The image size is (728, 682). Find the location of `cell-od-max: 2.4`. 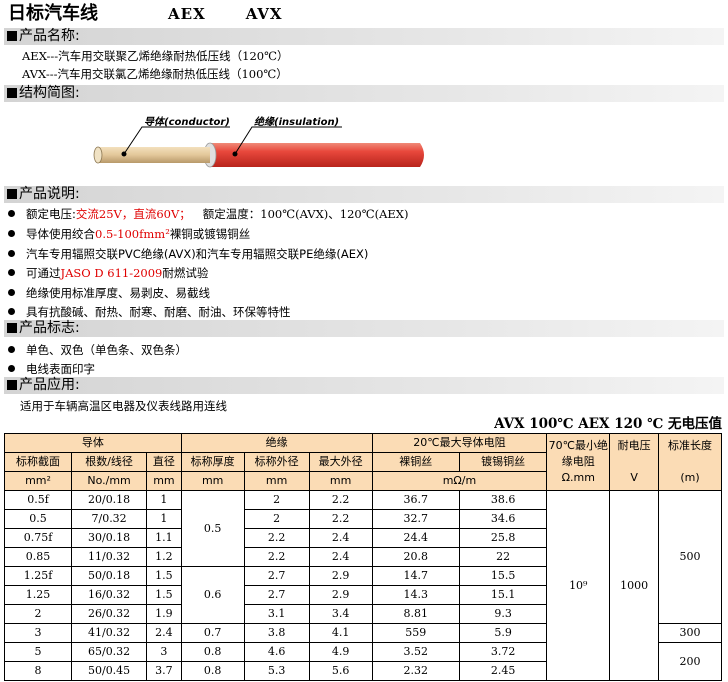

cell-od-max: 2.4 is located at coordinates (340, 538).